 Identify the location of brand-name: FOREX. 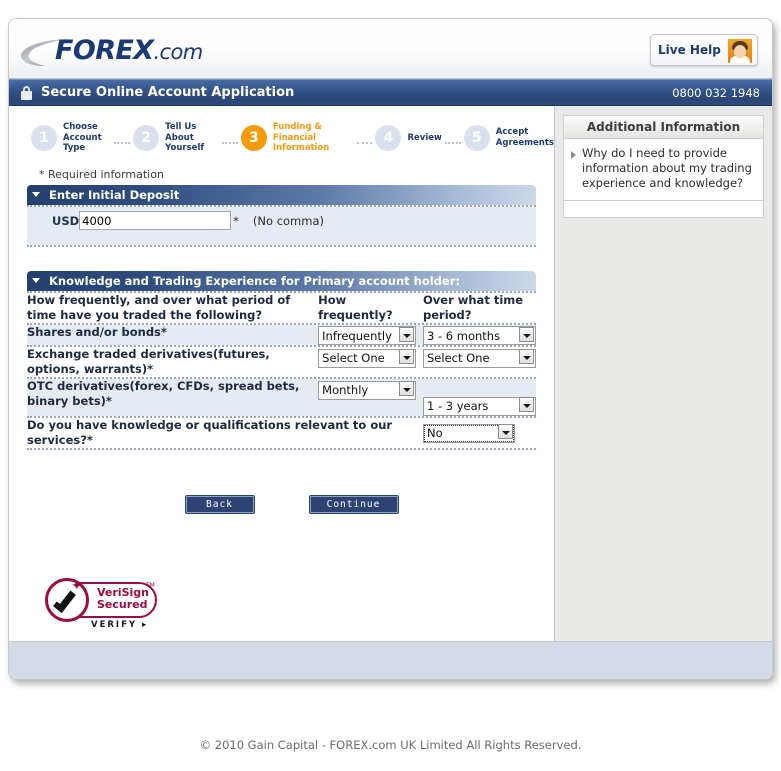
(104, 50).